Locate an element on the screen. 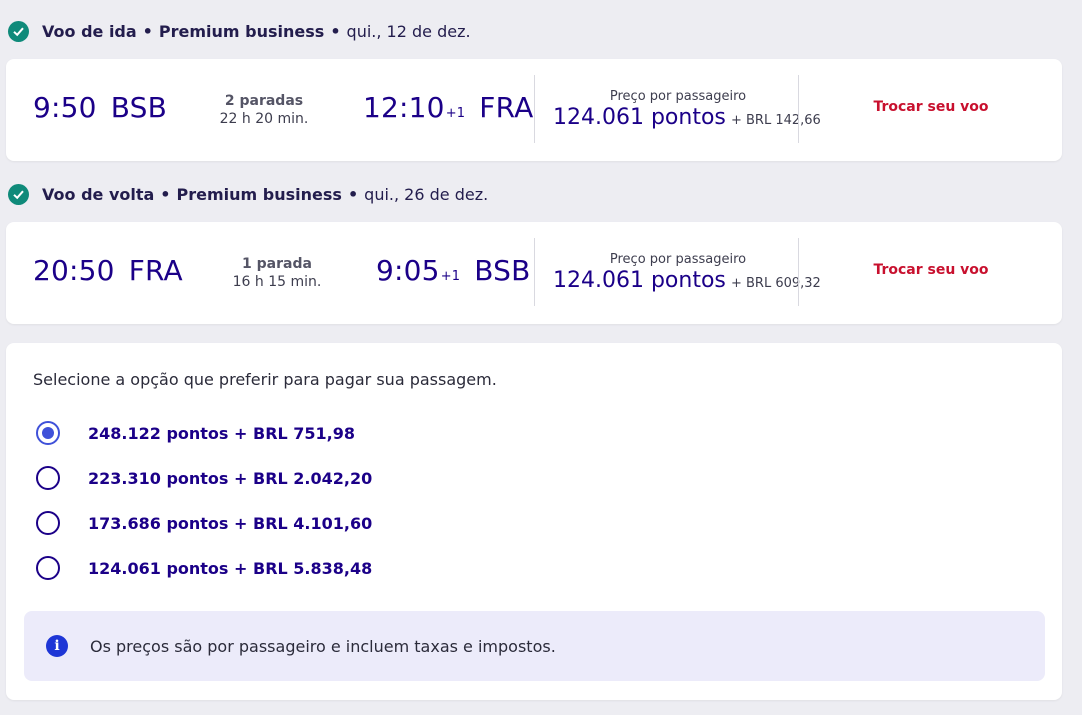 This screenshot has width=1082, height=715. payment-option: 124.061 pontos + BRL 5.838,48 is located at coordinates (204, 568).